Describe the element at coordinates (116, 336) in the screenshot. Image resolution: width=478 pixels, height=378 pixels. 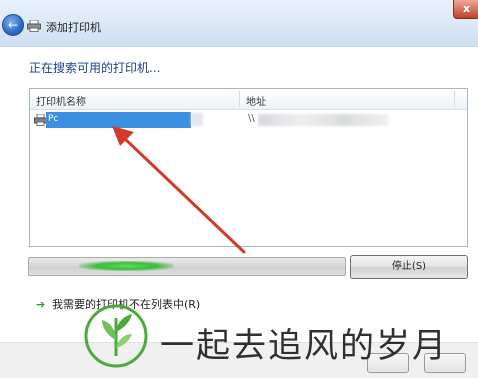
I see `watermark-logo` at that location.